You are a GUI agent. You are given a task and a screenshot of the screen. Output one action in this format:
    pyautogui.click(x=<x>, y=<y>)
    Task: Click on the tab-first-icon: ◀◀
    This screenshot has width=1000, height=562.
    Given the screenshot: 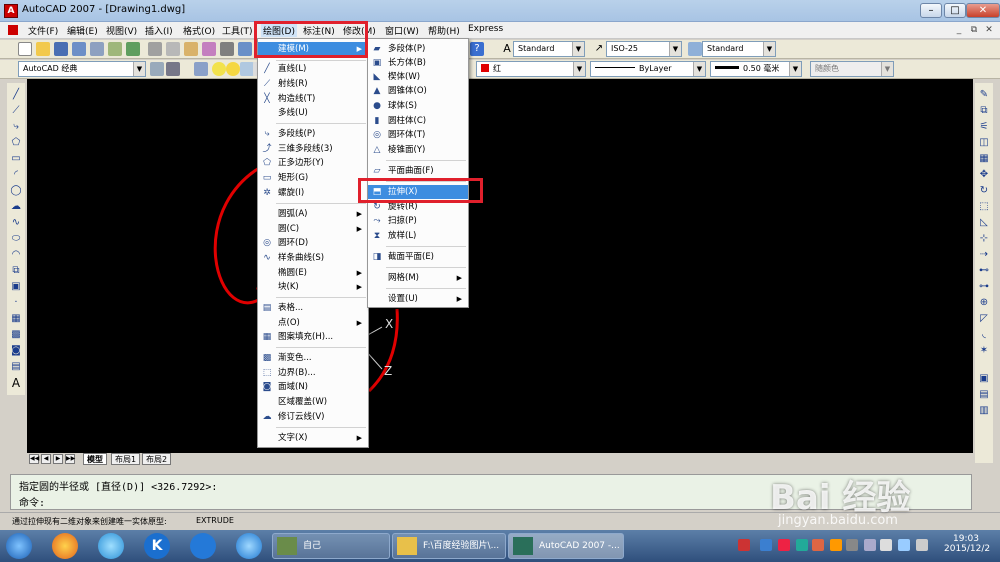 What is the action you would take?
    pyautogui.click(x=34, y=459)
    